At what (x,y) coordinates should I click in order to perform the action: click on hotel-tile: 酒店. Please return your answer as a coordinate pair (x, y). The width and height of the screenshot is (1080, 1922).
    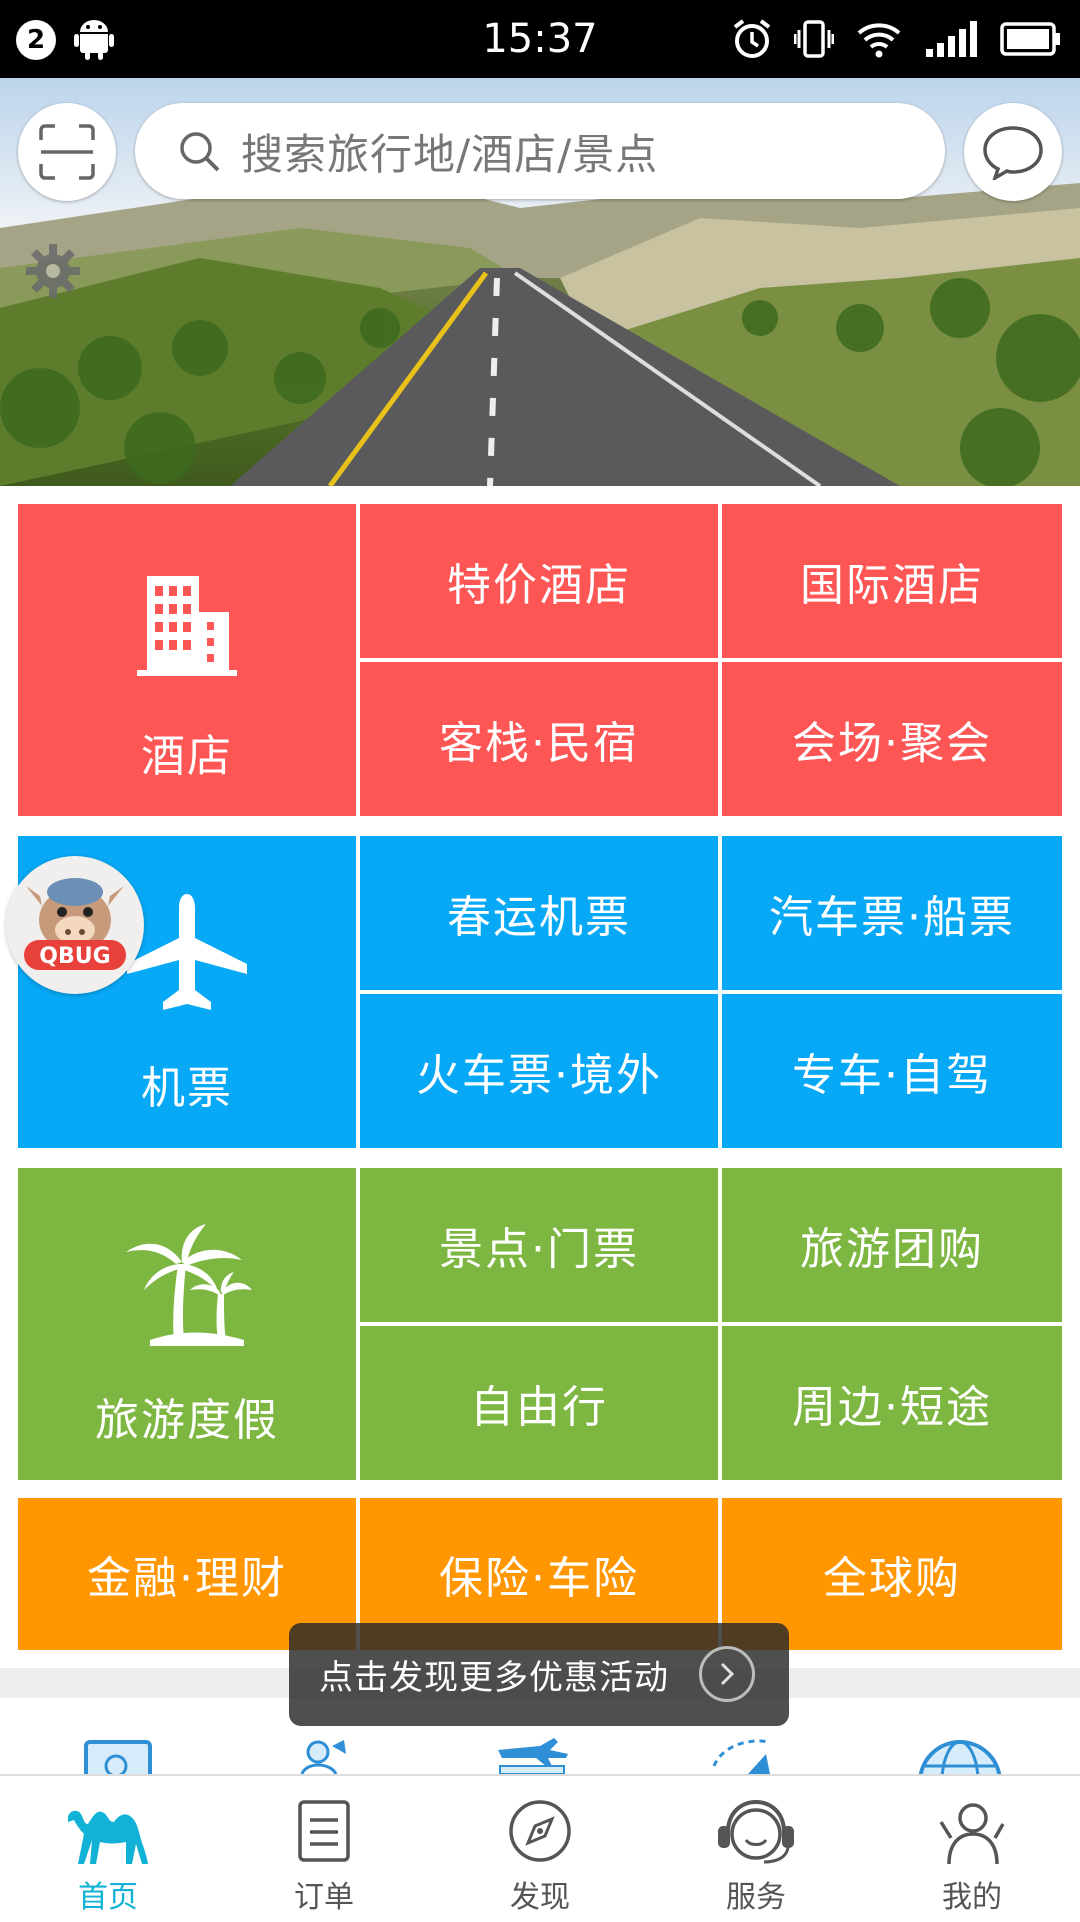
    Looking at the image, I should click on (187, 660).